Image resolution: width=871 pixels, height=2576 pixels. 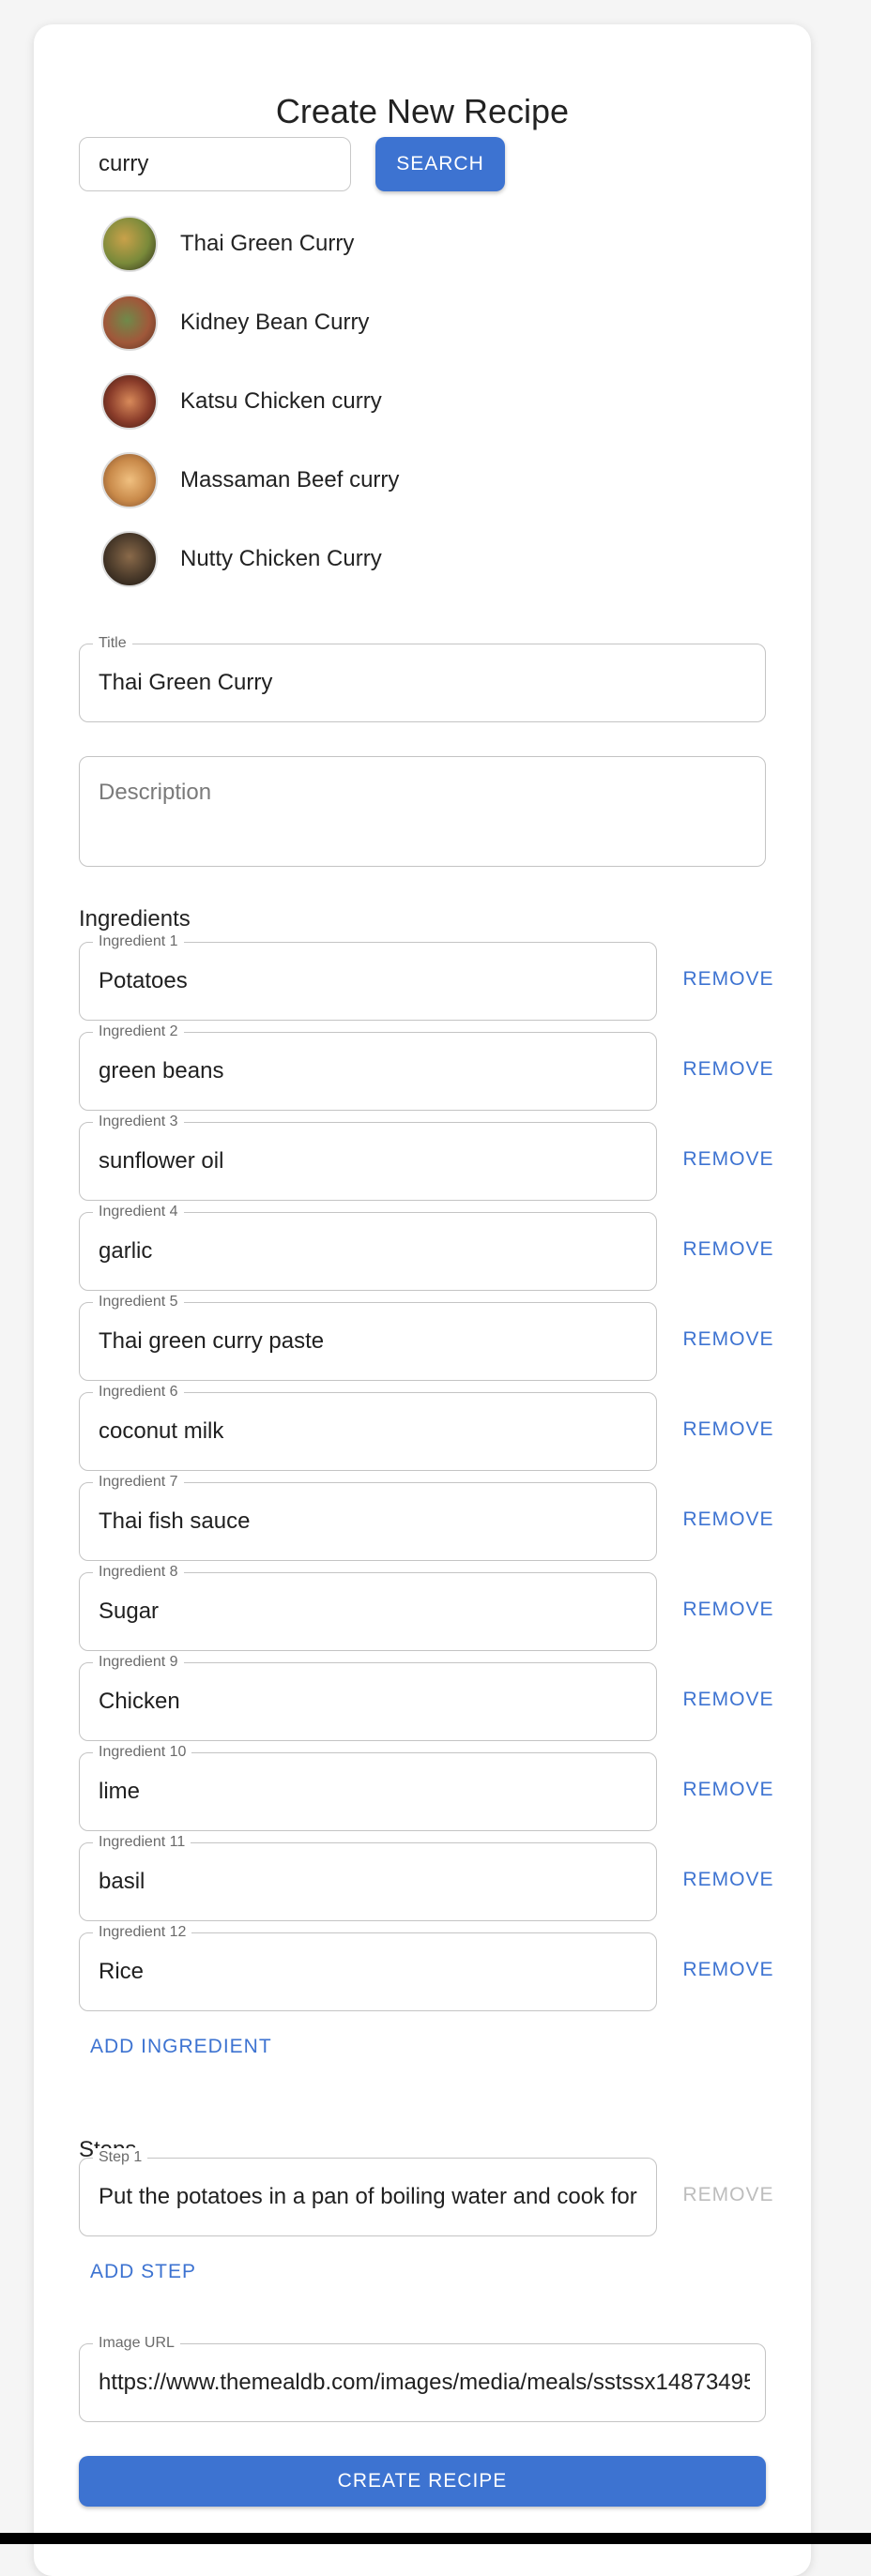 I want to click on ingredient-field-label: Ingredient 10, so click(x=142, y=1752).